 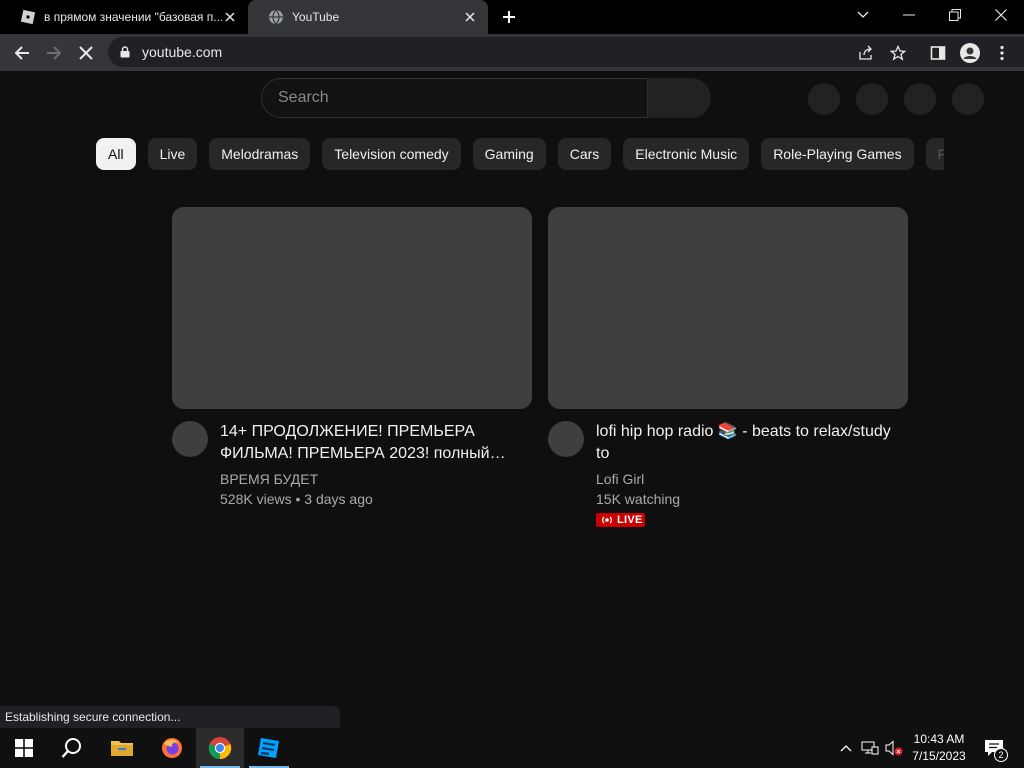 I want to click on star-icon, so click(x=898, y=53).